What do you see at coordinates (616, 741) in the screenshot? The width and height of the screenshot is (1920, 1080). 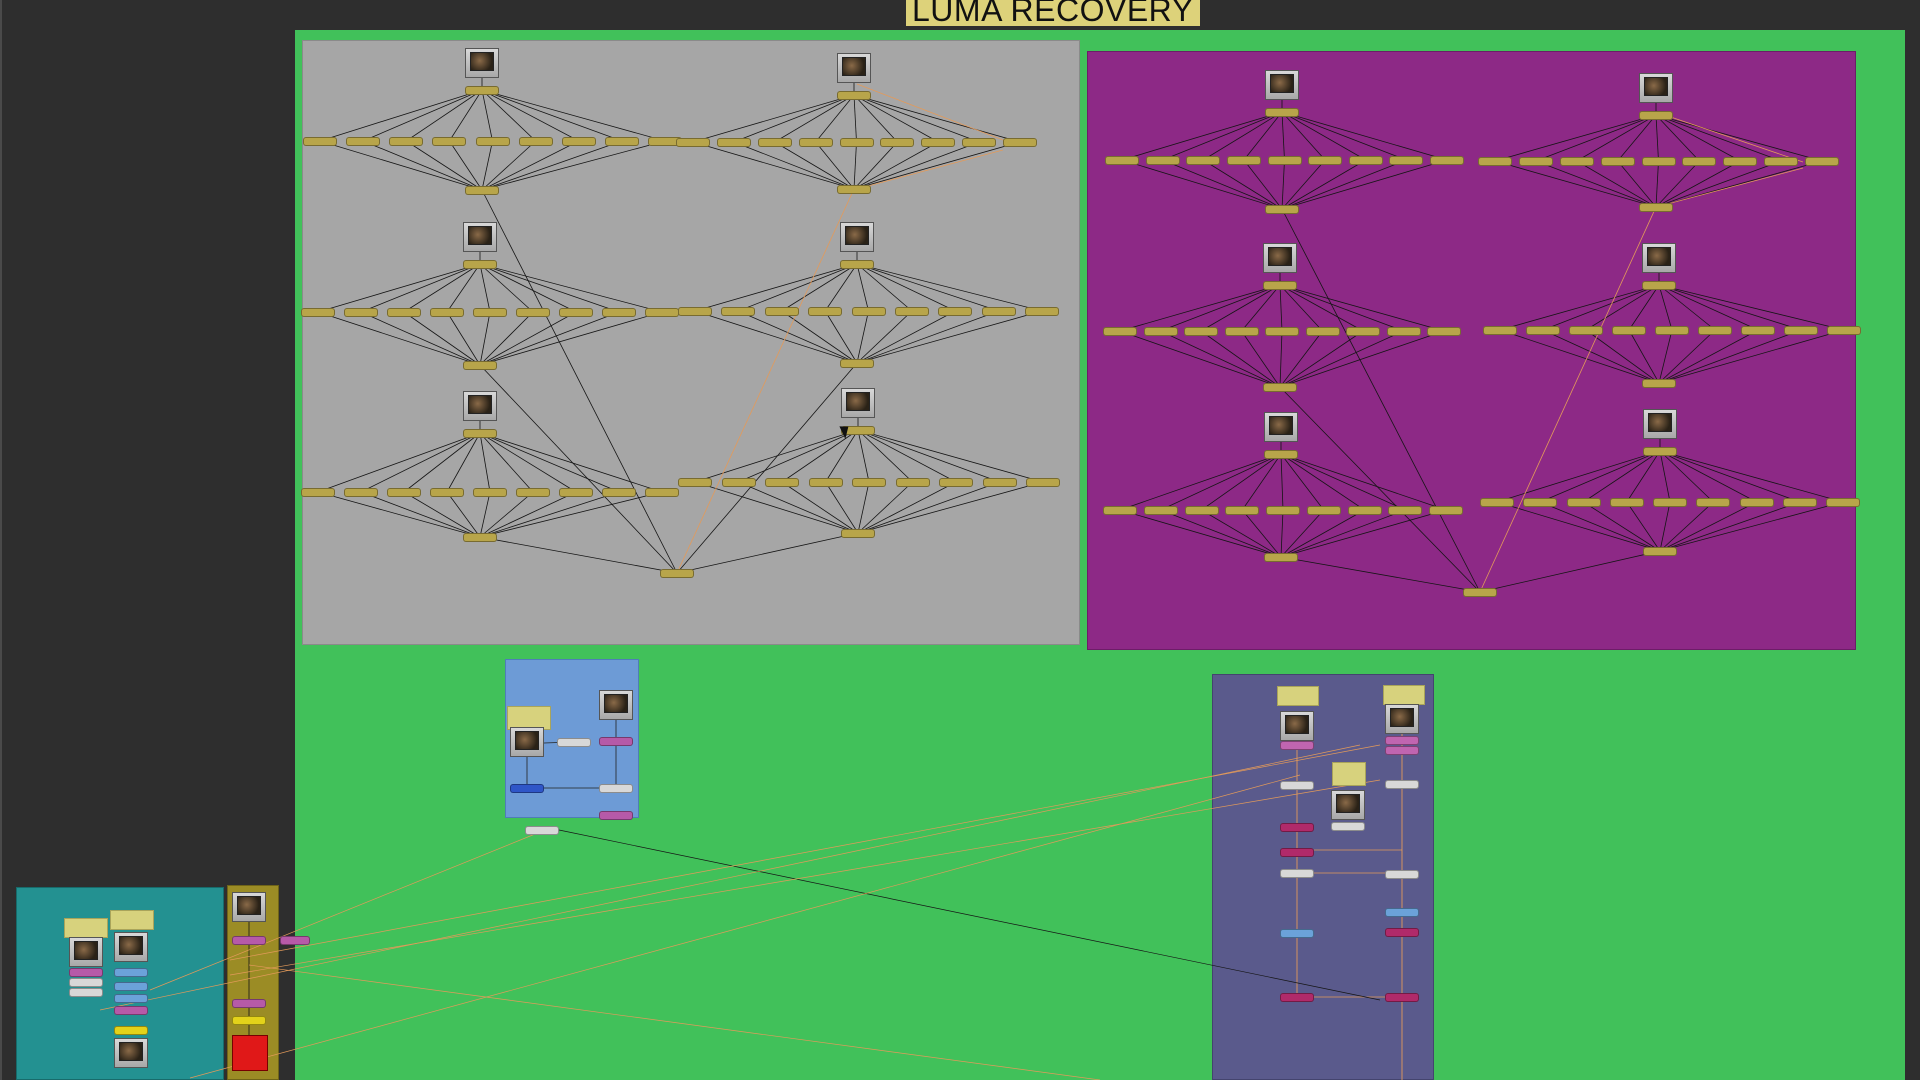 I see `blue-node-pink` at bounding box center [616, 741].